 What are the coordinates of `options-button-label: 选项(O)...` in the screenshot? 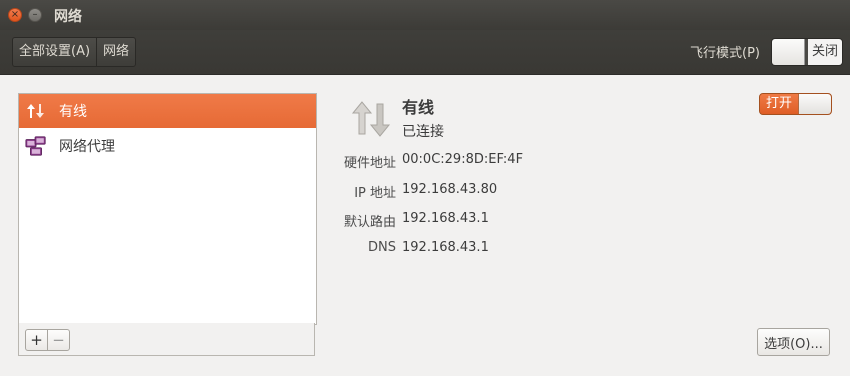 It's located at (793, 344).